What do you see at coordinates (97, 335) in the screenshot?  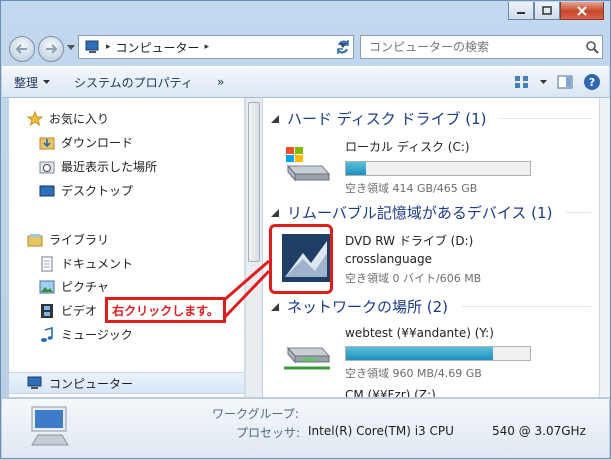 I see `nav-label: ミュージック` at bounding box center [97, 335].